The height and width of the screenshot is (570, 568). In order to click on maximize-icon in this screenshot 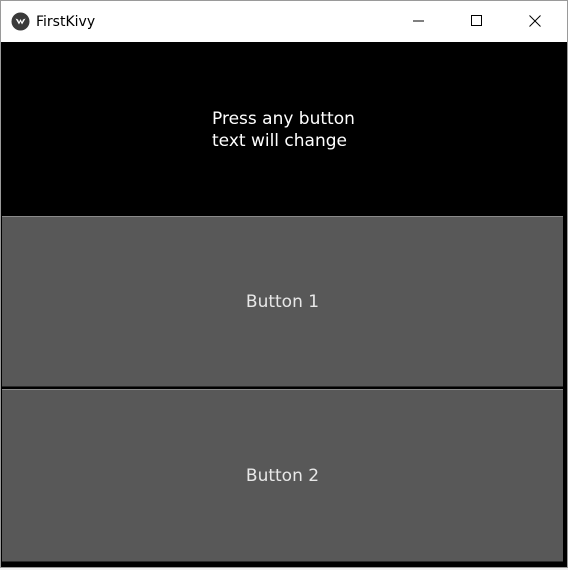, I will do `click(477, 21)`.